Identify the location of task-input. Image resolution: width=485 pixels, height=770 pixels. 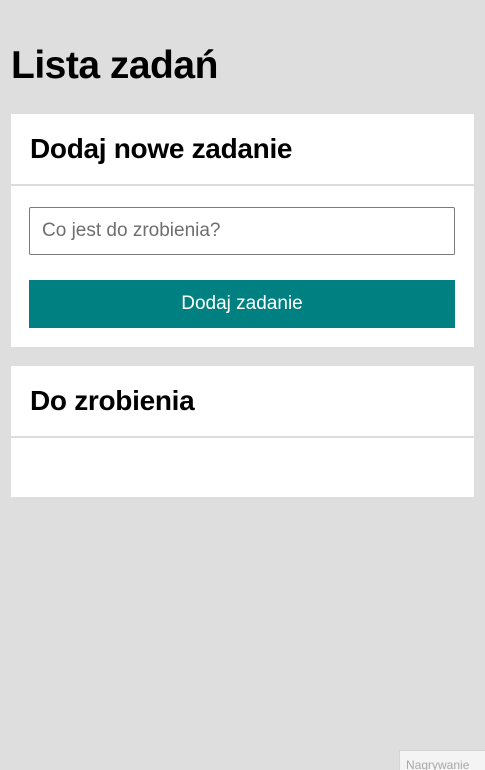
(242, 231).